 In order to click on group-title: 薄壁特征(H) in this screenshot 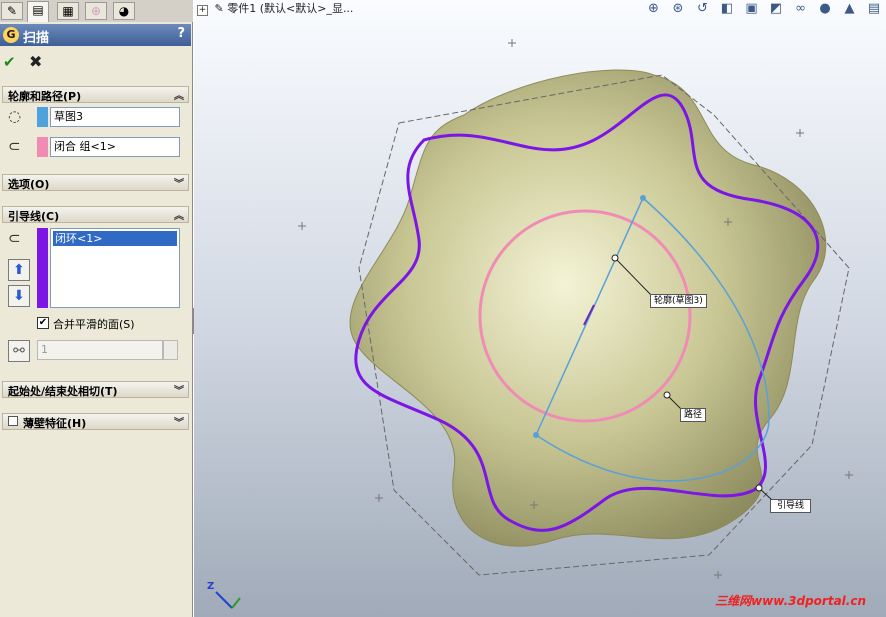, I will do `click(55, 423)`.